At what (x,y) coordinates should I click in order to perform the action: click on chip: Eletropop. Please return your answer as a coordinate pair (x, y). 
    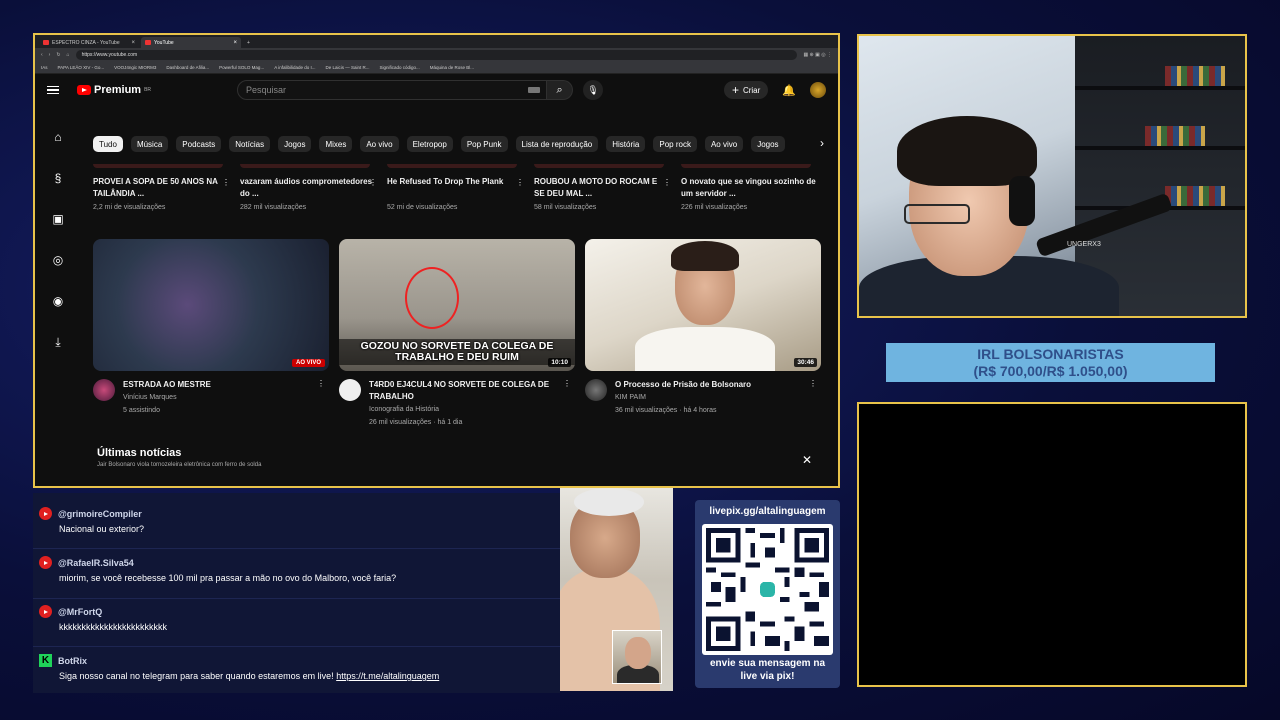
    Looking at the image, I should click on (429, 144).